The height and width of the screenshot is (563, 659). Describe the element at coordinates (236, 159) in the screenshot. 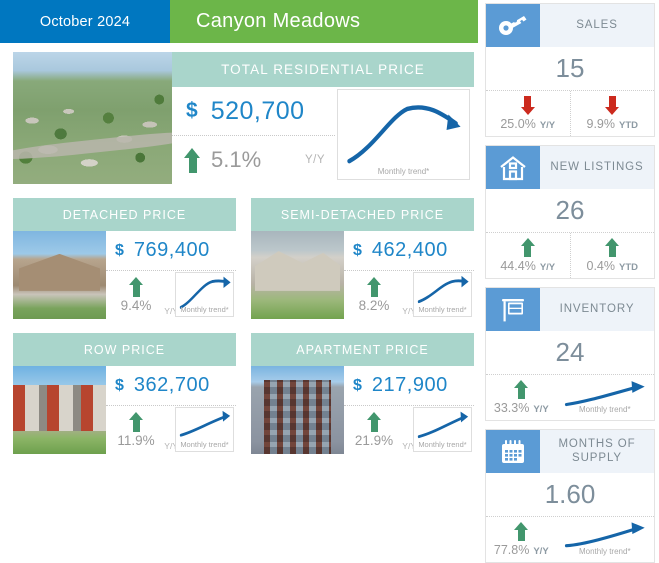

I see `hero-pct-value: 5.1%` at that location.